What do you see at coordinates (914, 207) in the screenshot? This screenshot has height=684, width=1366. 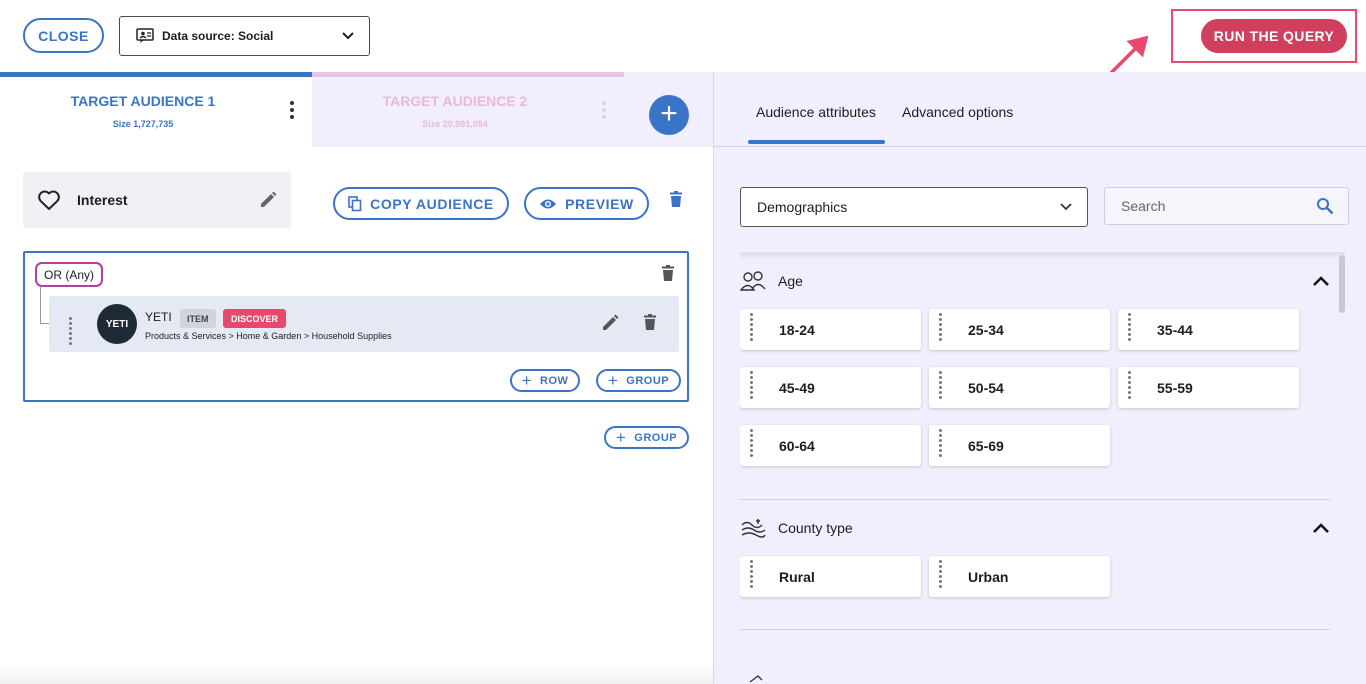 I see `category-select: Demographics` at bounding box center [914, 207].